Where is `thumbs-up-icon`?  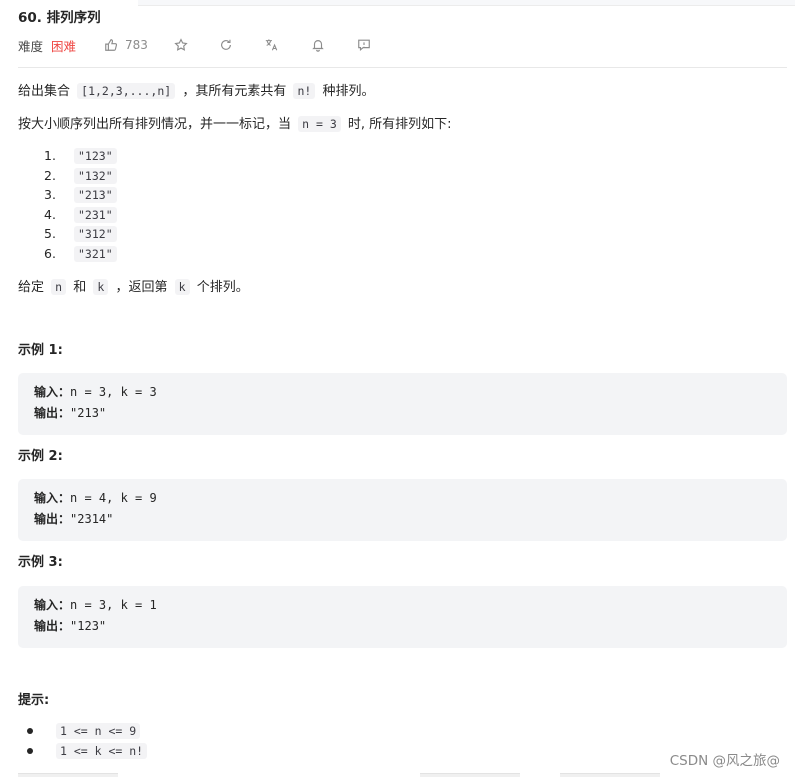 thumbs-up-icon is located at coordinates (111, 45).